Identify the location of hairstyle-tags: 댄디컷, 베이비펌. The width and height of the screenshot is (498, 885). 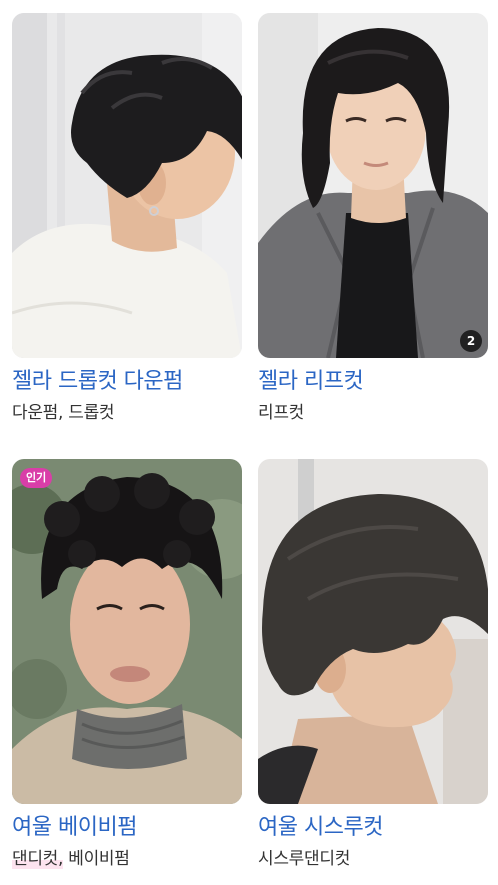
(127, 859).